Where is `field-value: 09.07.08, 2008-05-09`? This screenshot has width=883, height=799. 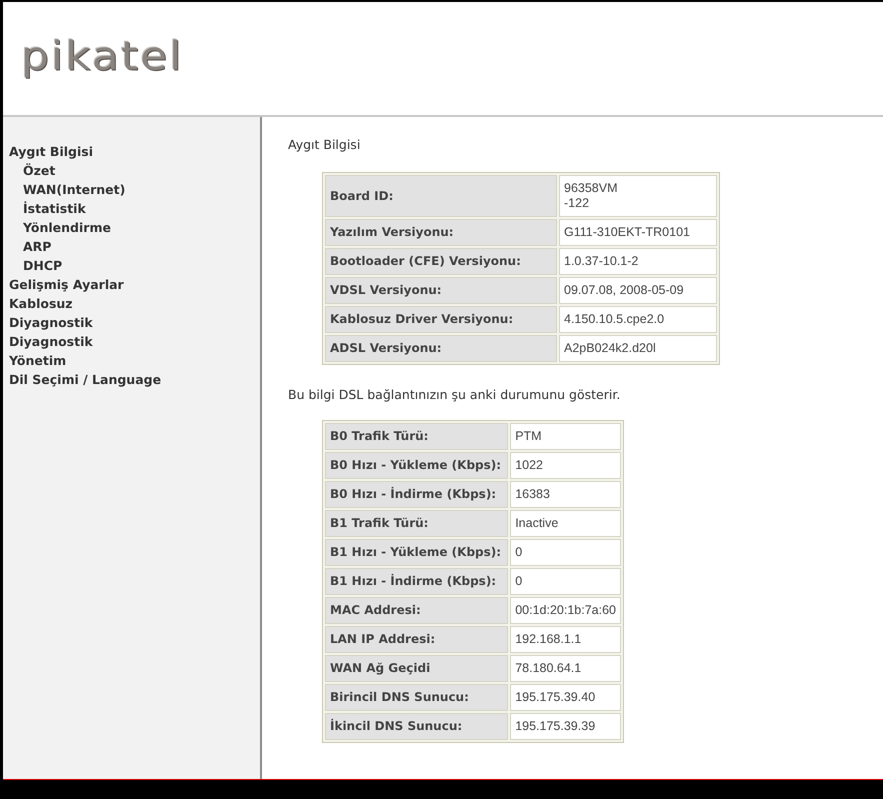
field-value: 09.07.08, 2008-05-09 is located at coordinates (638, 290).